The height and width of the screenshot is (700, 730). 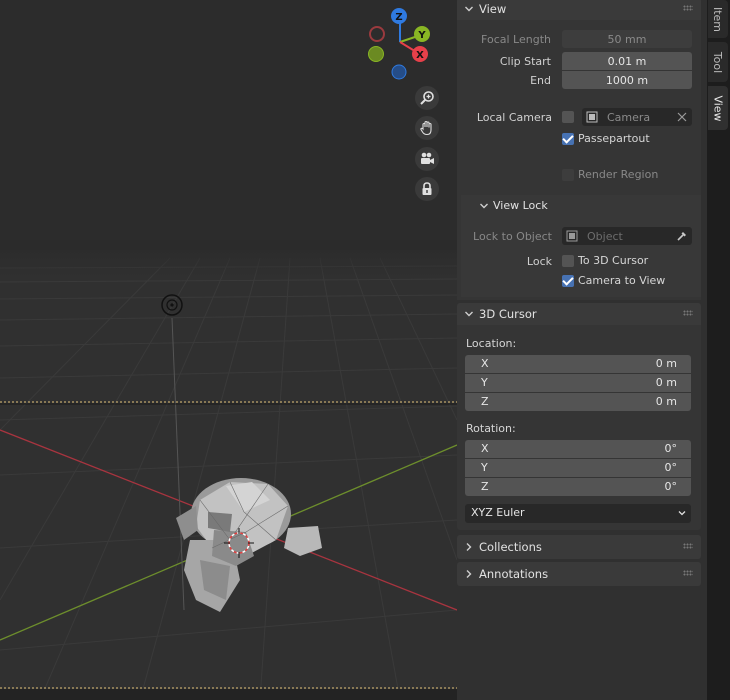 What do you see at coordinates (579, 10) in the screenshot?
I see `view-panel-header: View` at bounding box center [579, 10].